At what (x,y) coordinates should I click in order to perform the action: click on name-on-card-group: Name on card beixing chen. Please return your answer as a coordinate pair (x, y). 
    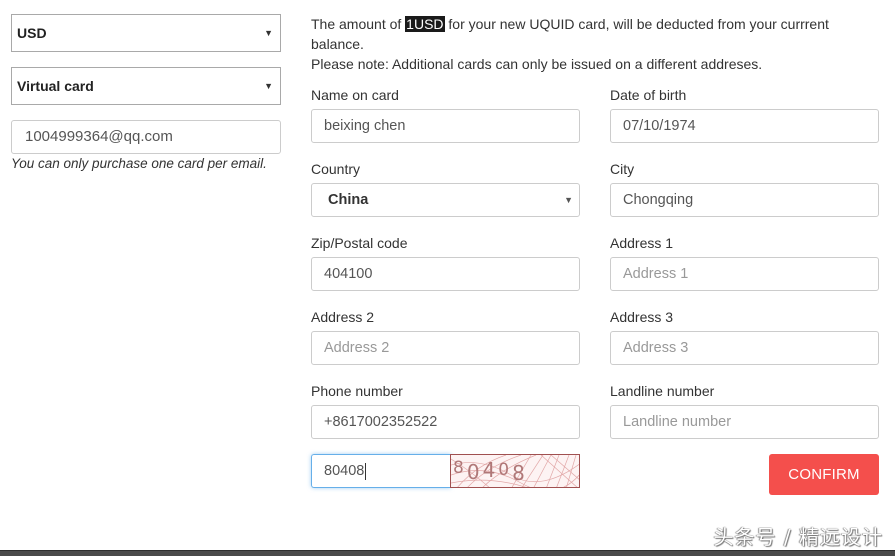
    Looking at the image, I should click on (445, 114).